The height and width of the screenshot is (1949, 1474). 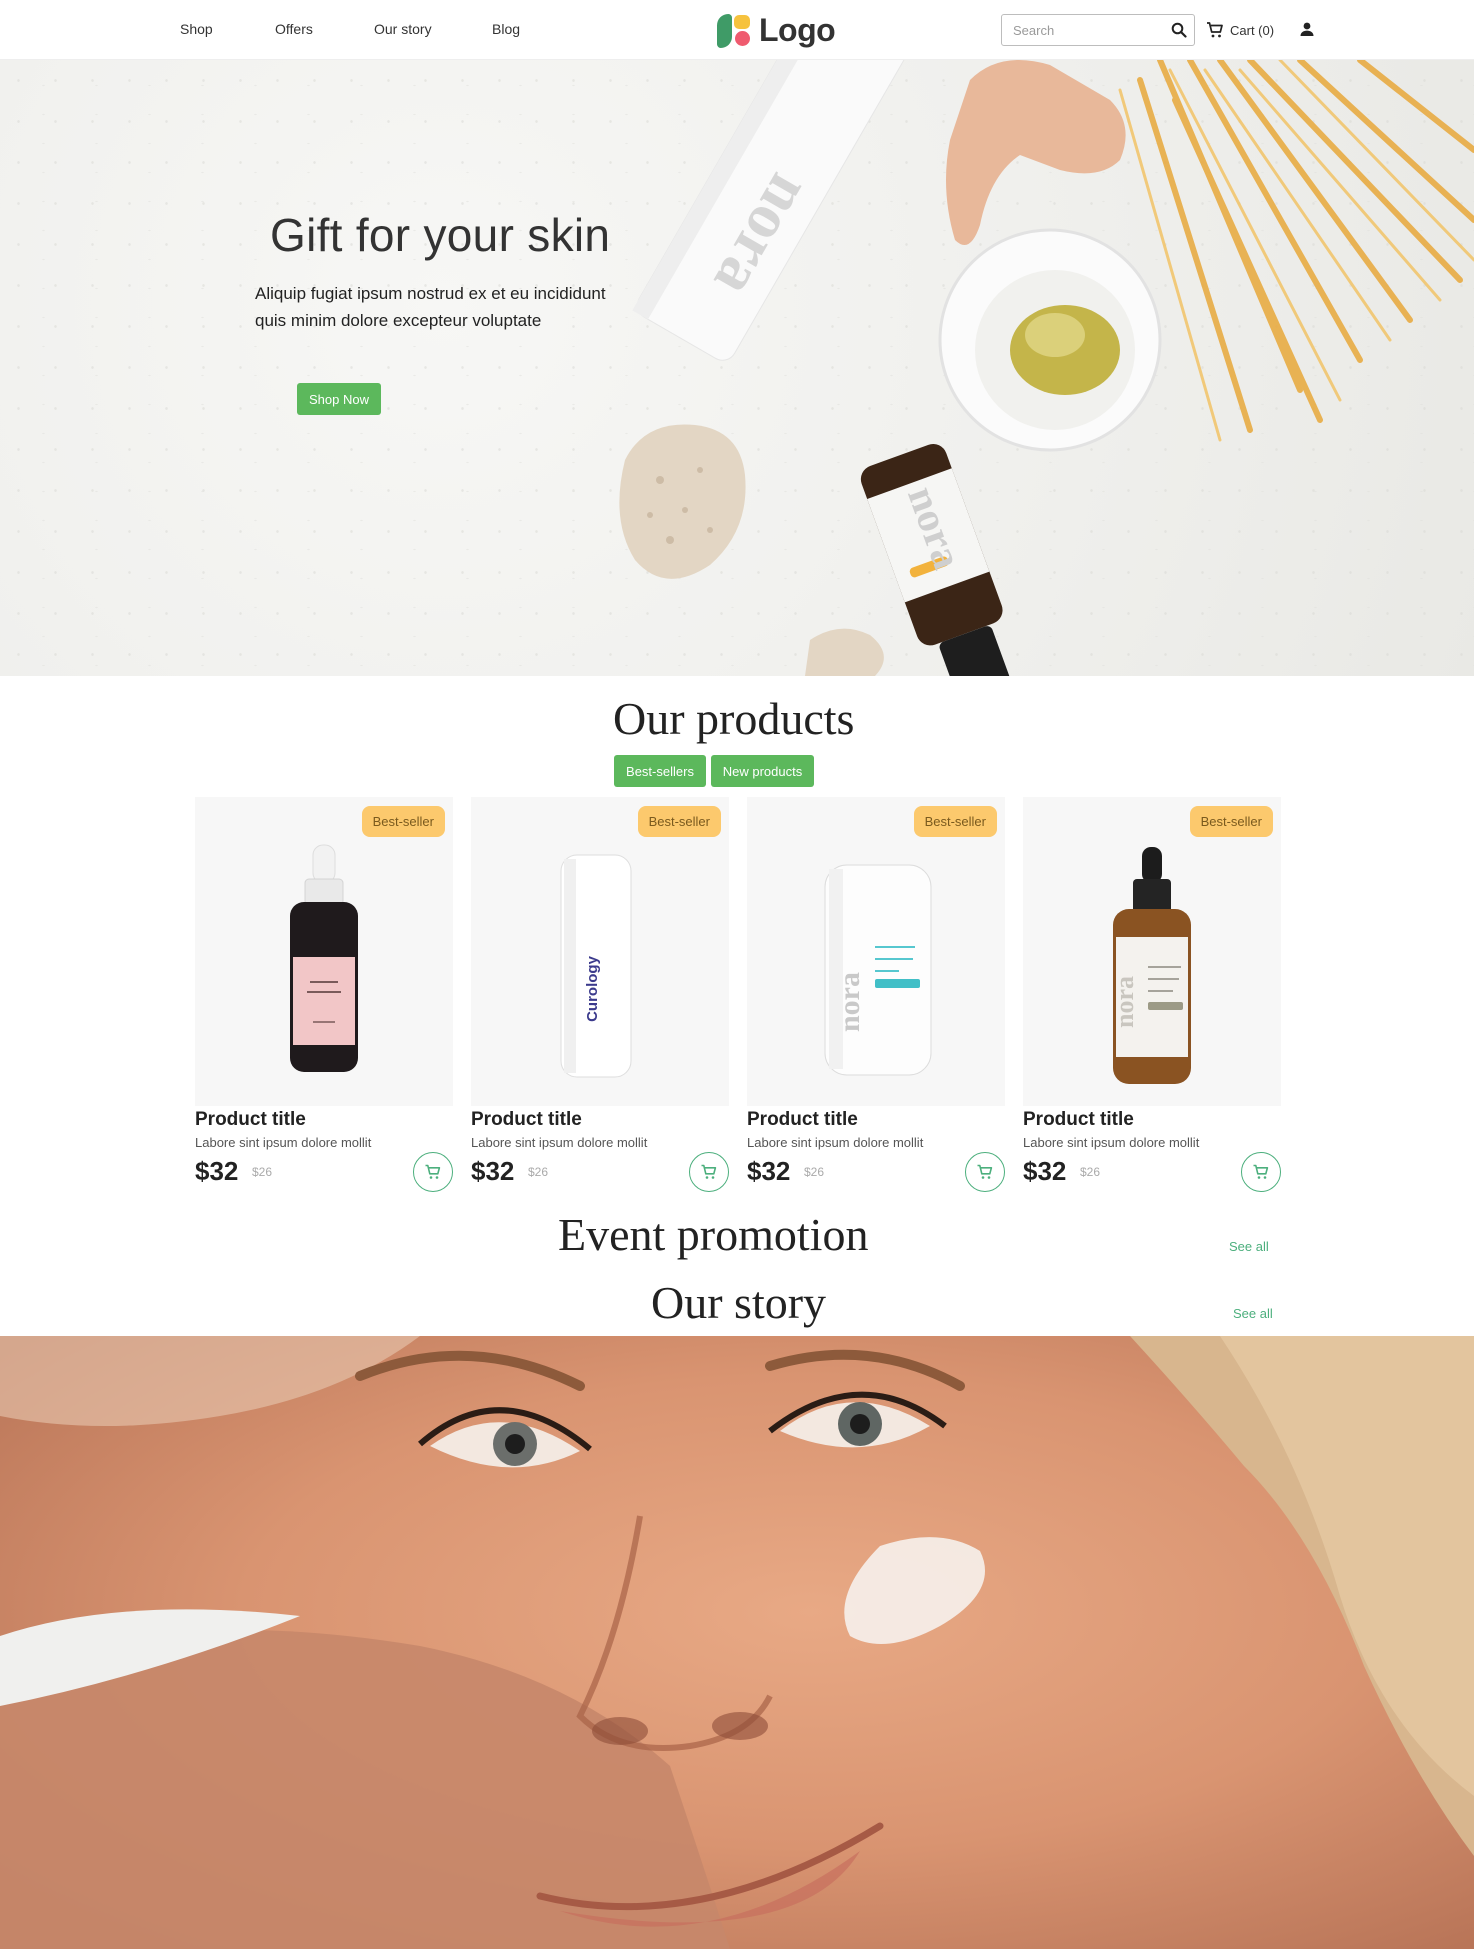 I want to click on logo: Logo, so click(x=776, y=30).